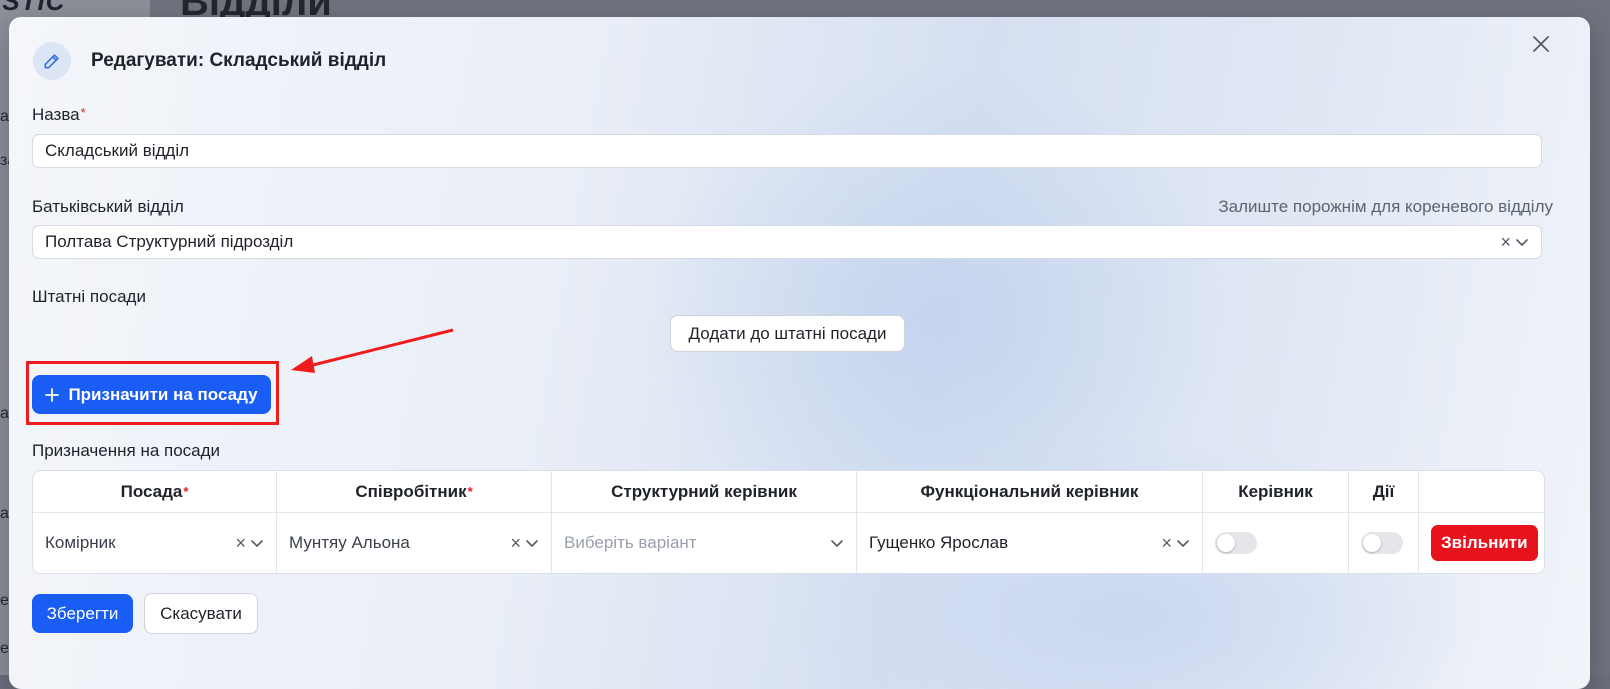 This screenshot has width=1610, height=689. Describe the element at coordinates (372, 350) in the screenshot. I see `annotation-arrow-icon` at that location.